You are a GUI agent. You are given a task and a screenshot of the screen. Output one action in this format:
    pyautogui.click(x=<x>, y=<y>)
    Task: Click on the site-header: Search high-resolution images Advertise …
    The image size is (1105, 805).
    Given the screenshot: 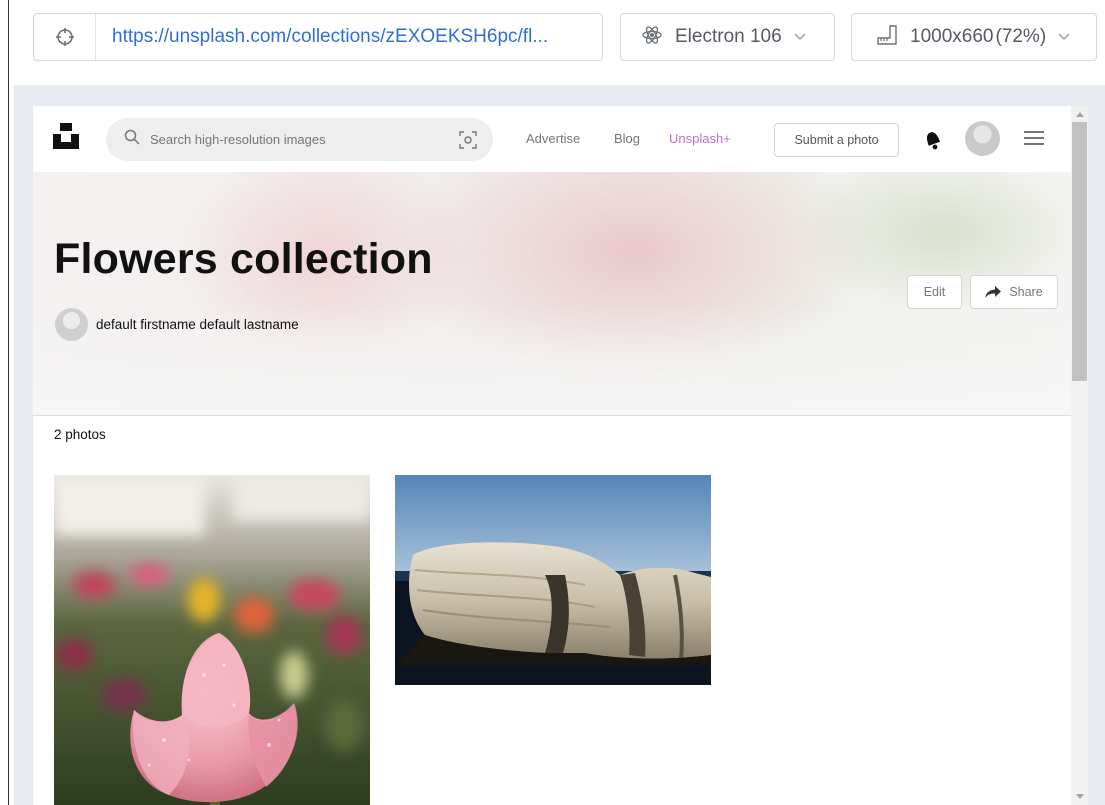 What is the action you would take?
    pyautogui.click(x=552, y=139)
    